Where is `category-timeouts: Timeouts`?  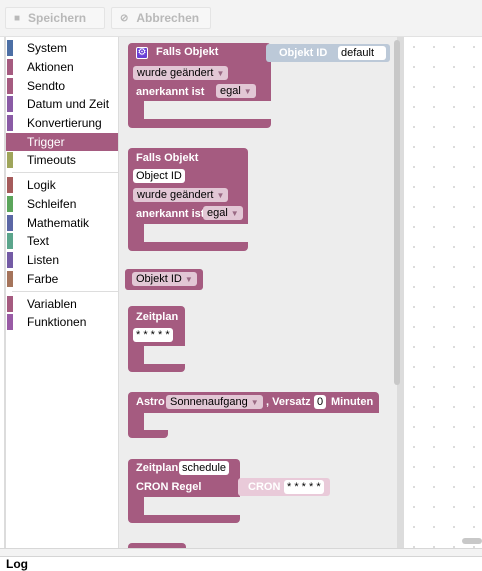
category-timeouts: Timeouts is located at coordinates (62, 160).